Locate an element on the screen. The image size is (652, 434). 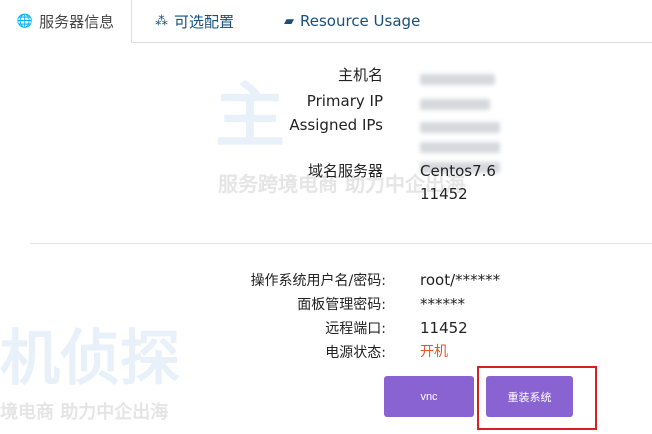
os-user-label: 操作系统用户名/密码: is located at coordinates (318, 281).